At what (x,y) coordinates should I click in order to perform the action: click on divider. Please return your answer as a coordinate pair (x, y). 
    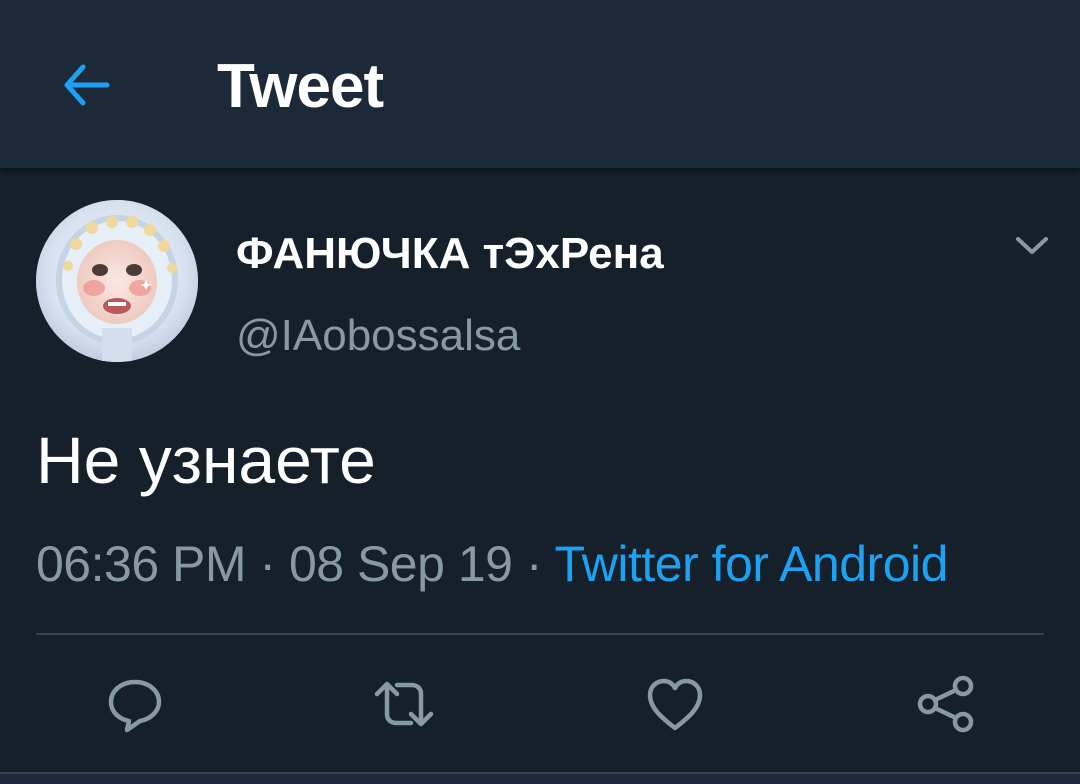
    Looking at the image, I should click on (540, 634).